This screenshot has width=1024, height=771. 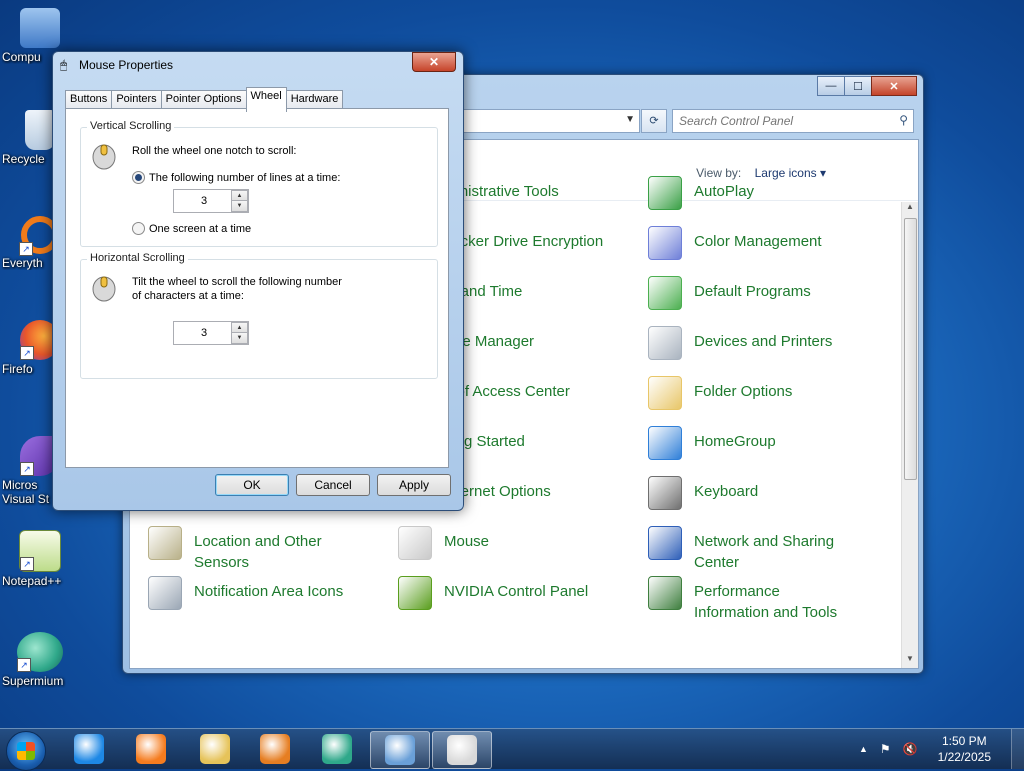 I want to click on radio-lines-at-a-time: The following number of lines at a time:, so click(x=236, y=177).